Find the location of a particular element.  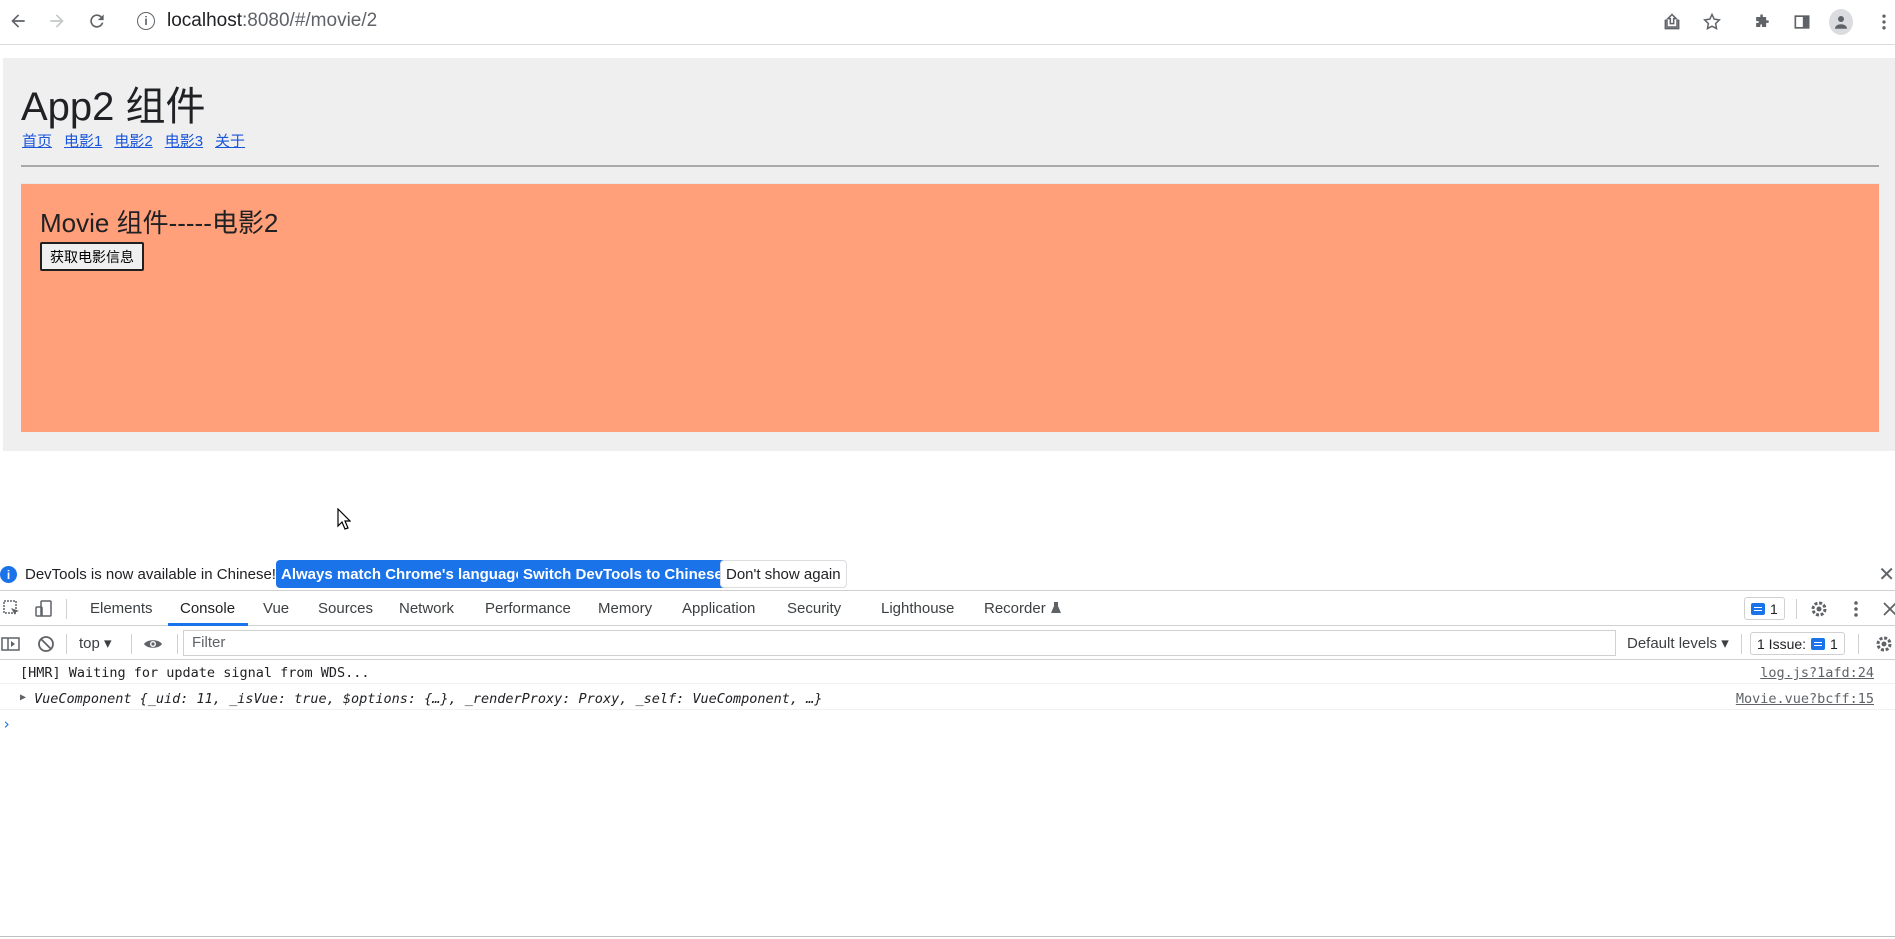

reload-icon is located at coordinates (97, 21).